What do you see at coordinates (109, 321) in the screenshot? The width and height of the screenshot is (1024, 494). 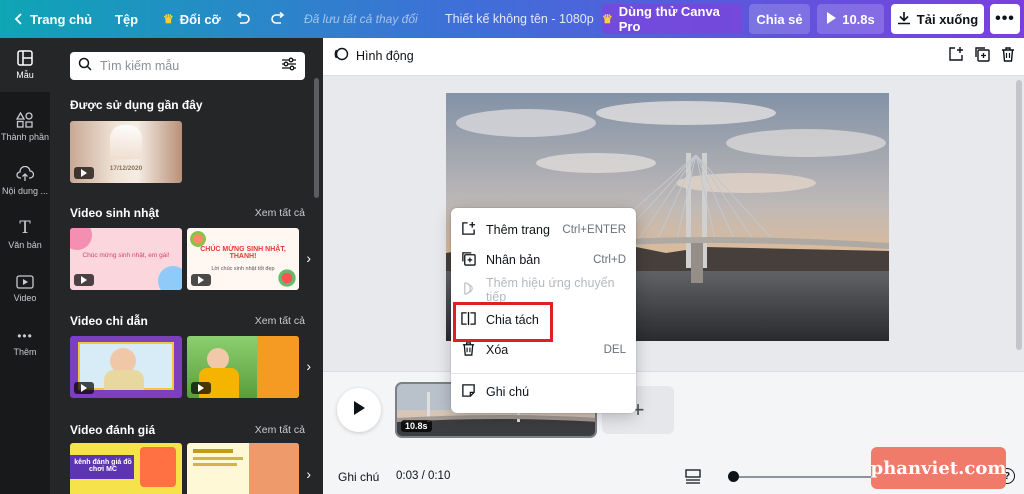 I see `section-title-tutorial: Video chỉ dẫn` at bounding box center [109, 321].